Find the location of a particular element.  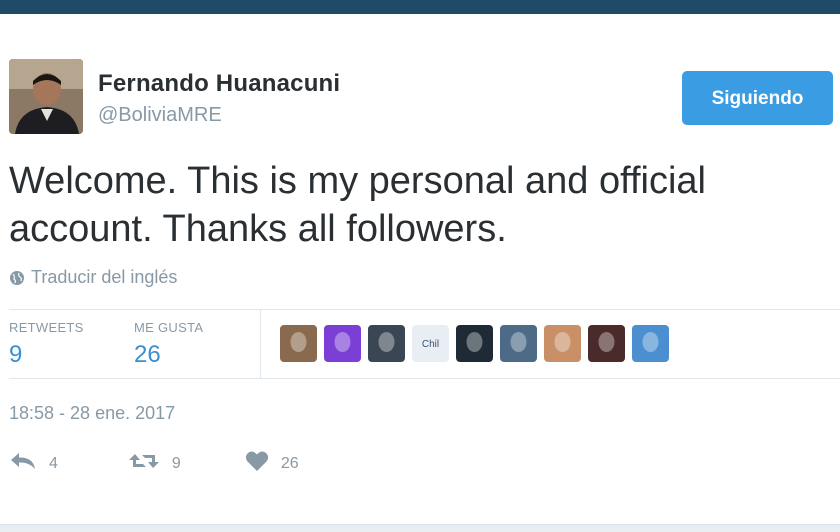

stats-divider-bottom is located at coordinates (424, 378).